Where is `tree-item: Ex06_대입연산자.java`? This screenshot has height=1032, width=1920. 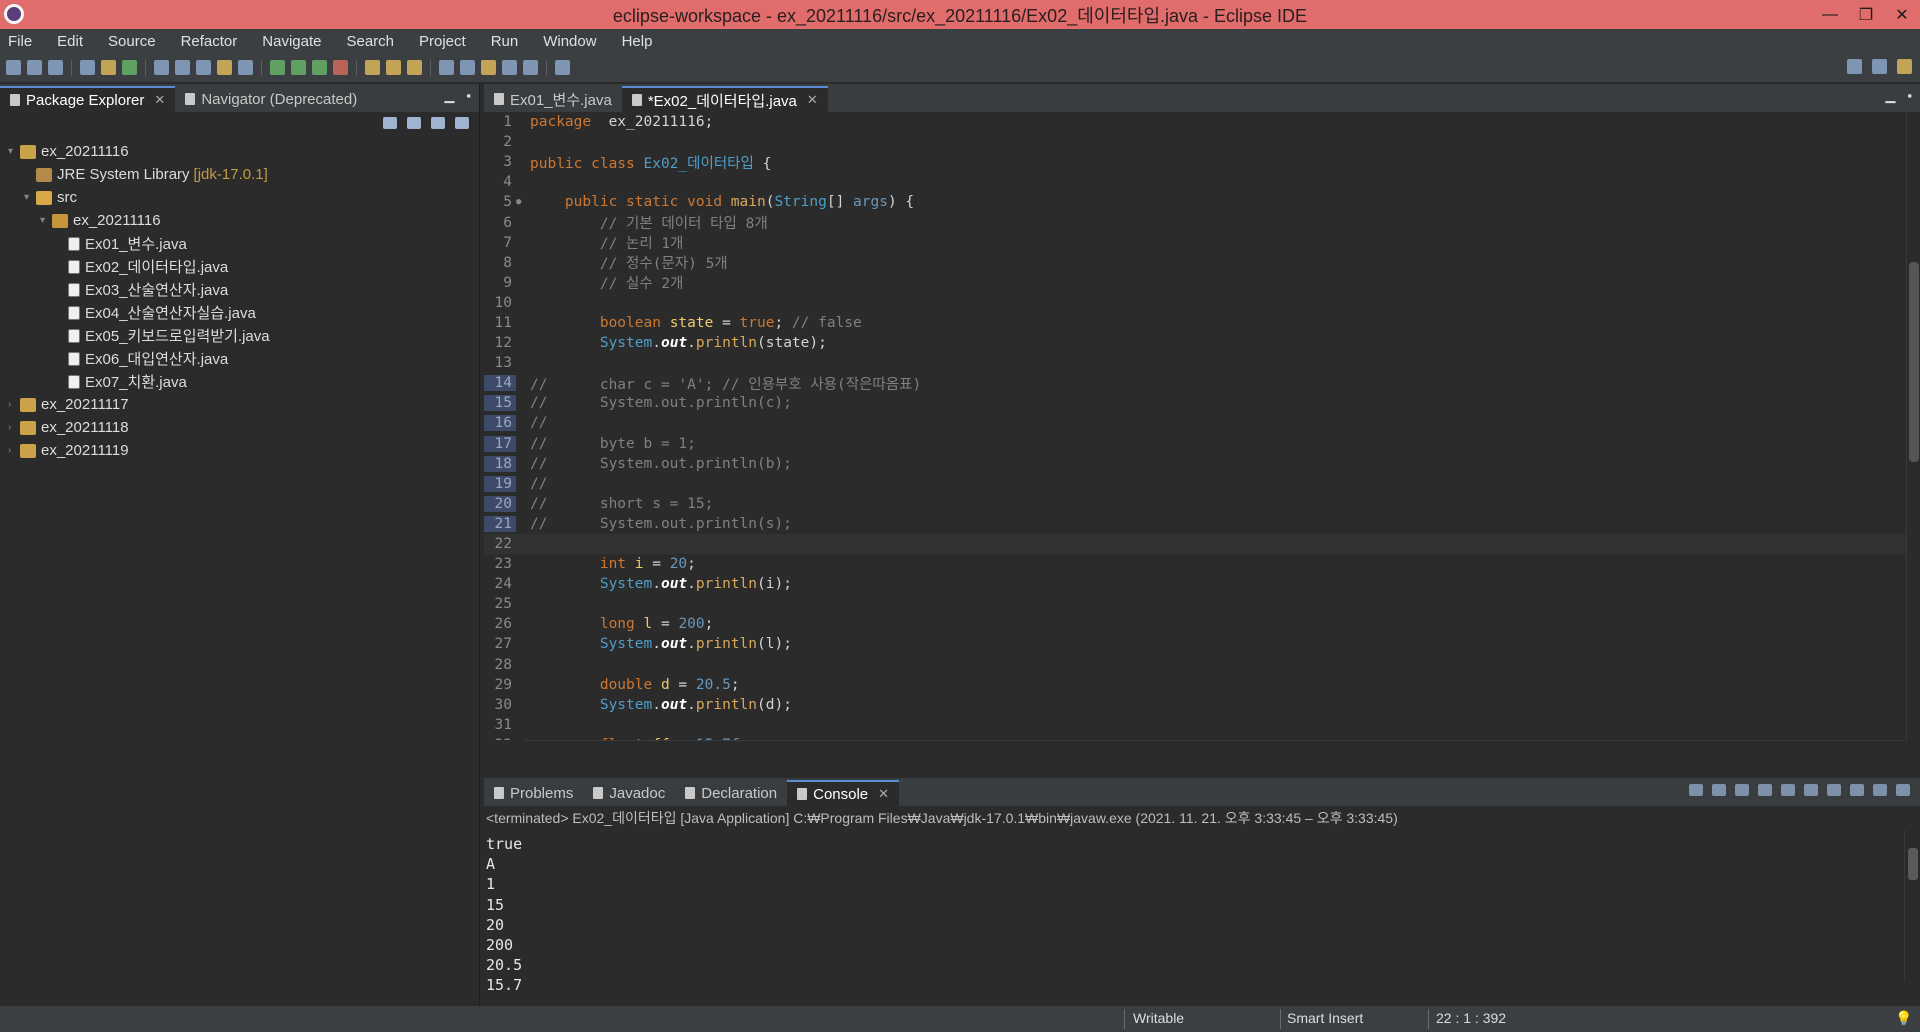
tree-item: Ex06_대입연산자.java is located at coordinates (239, 358).